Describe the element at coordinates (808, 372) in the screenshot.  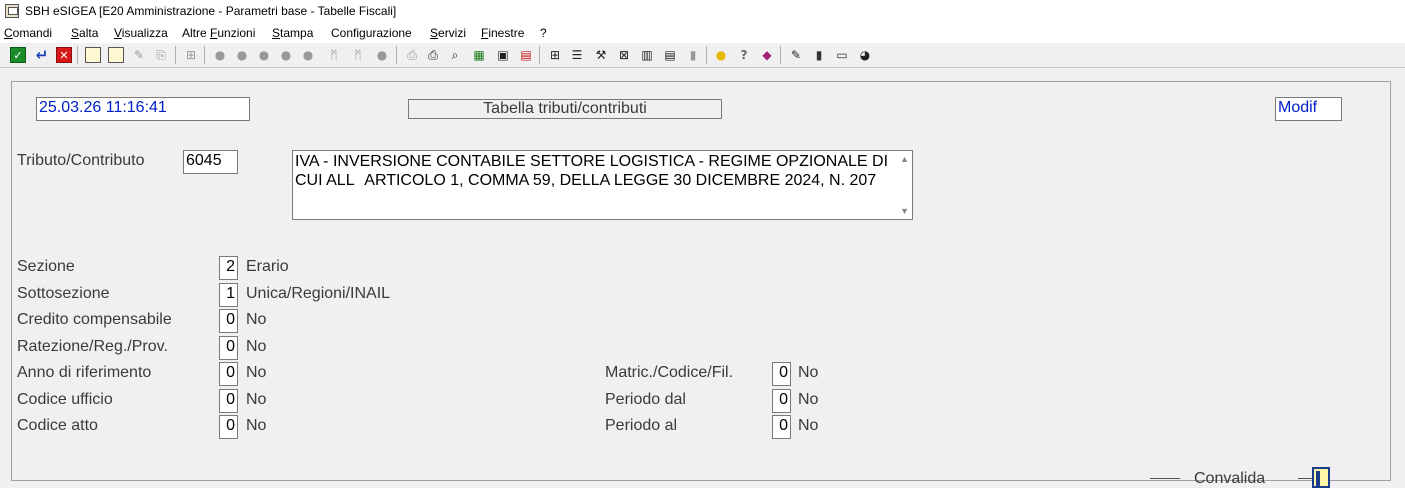
I see `matricola-text: No` at that location.